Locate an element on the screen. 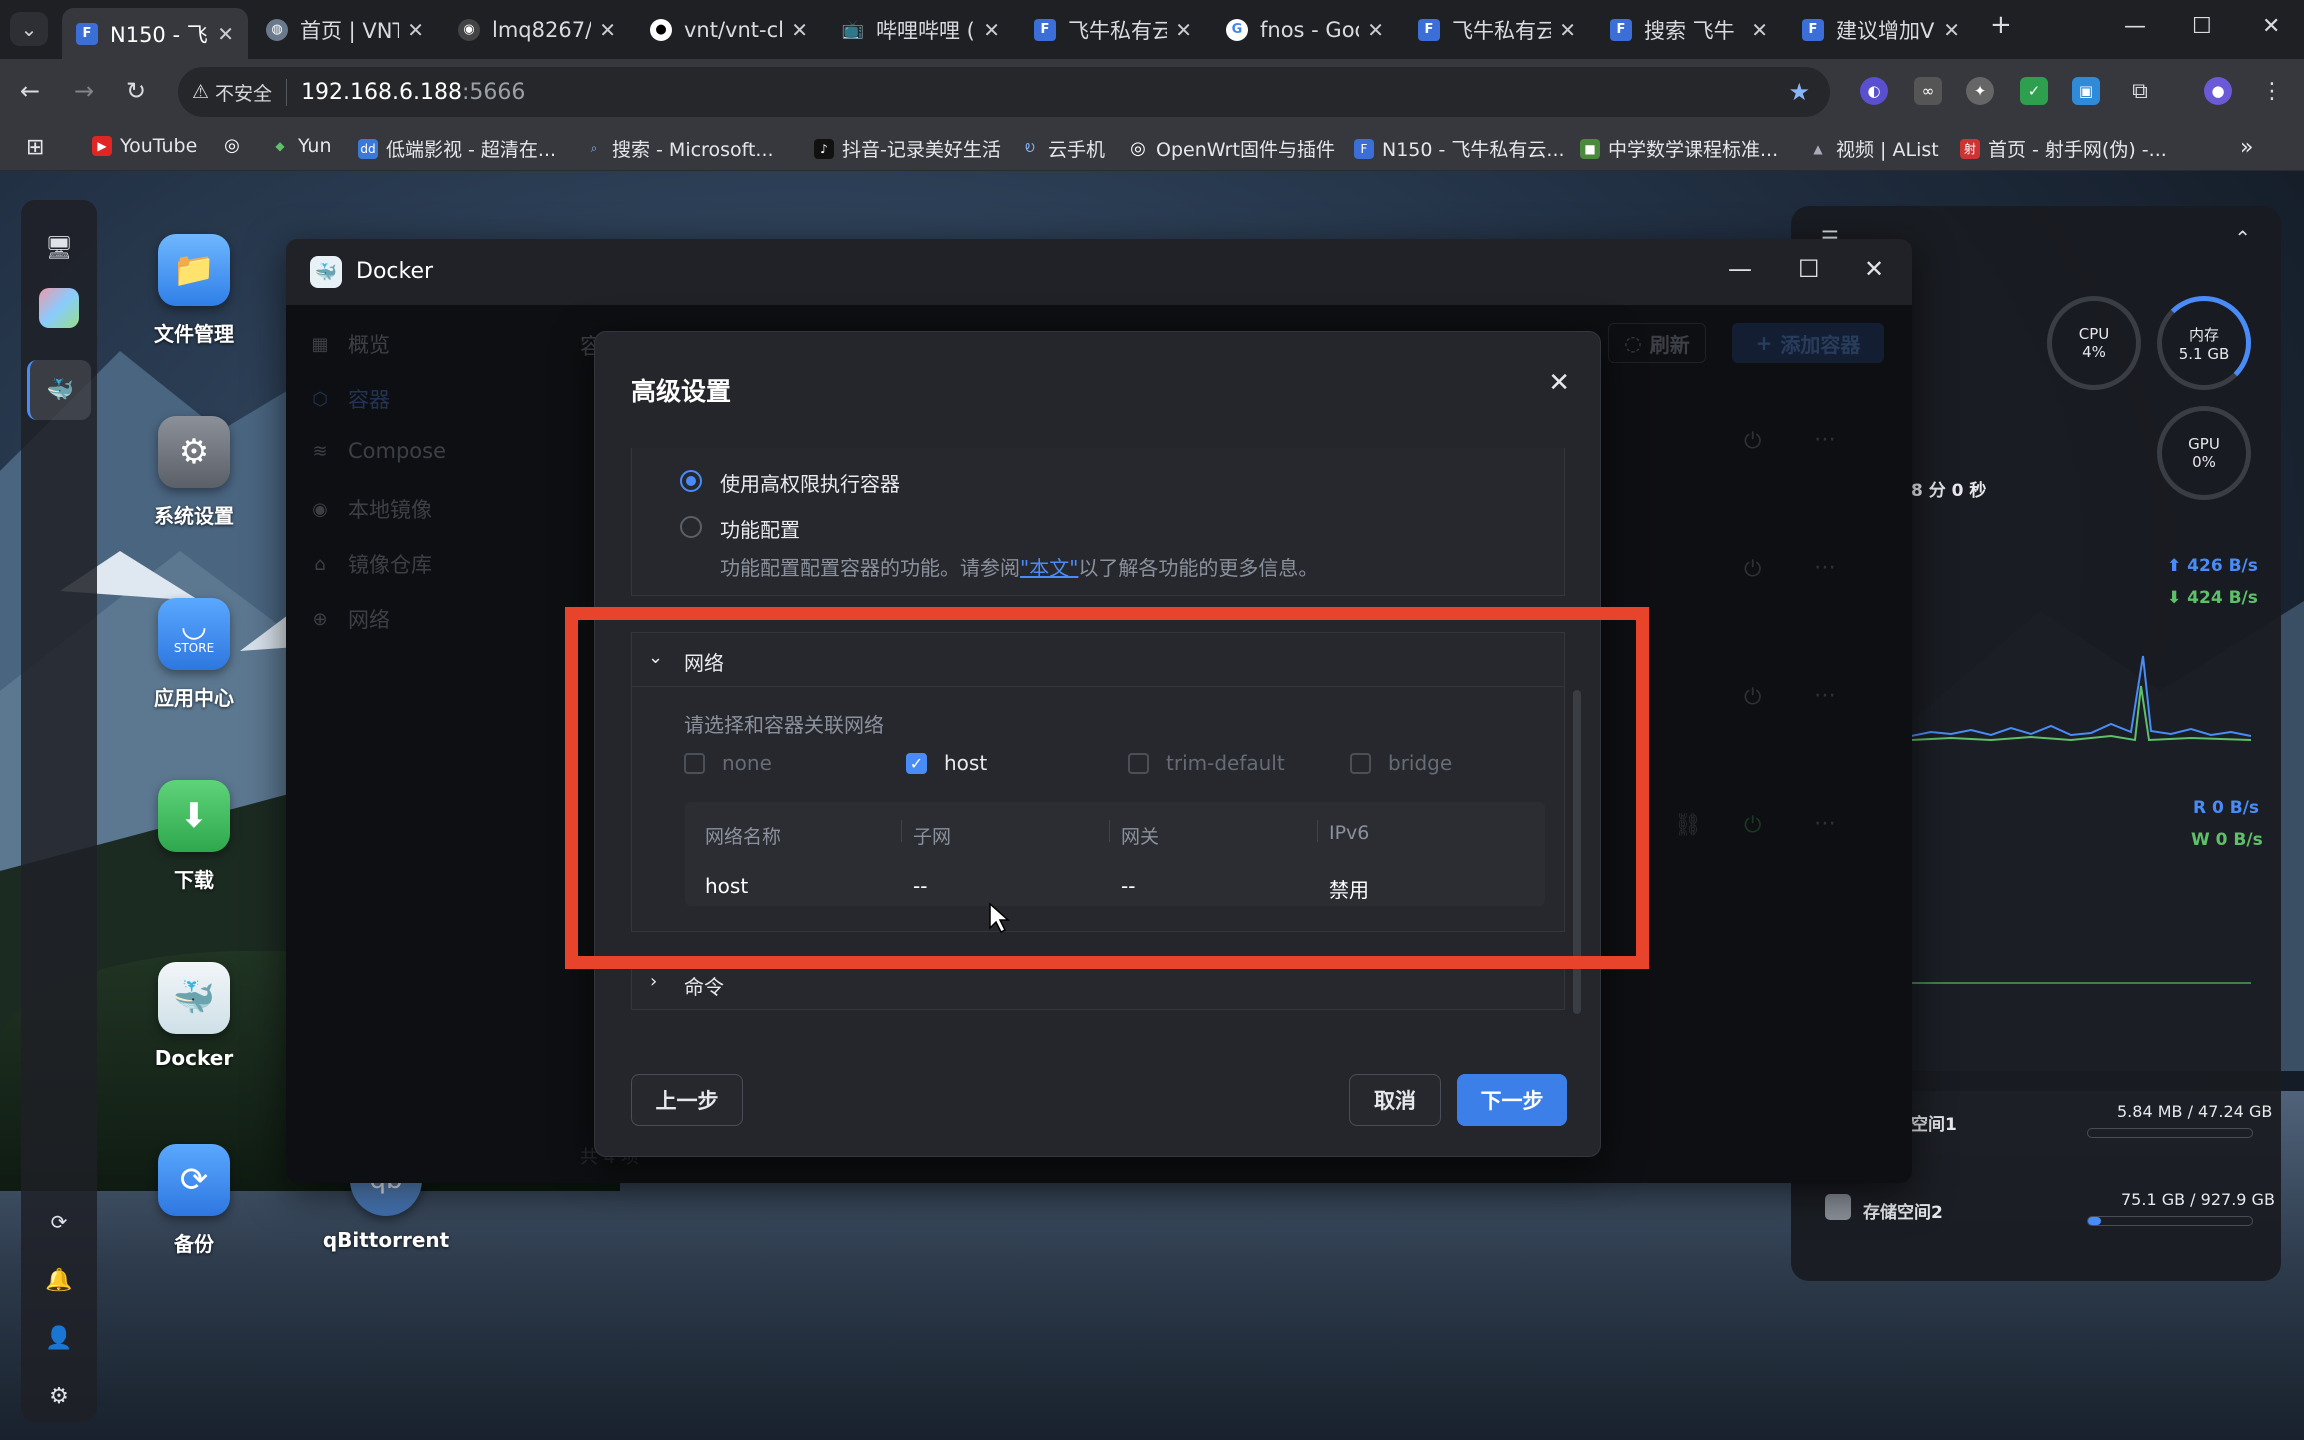  back-arrow-icon: ← is located at coordinates (30, 91).